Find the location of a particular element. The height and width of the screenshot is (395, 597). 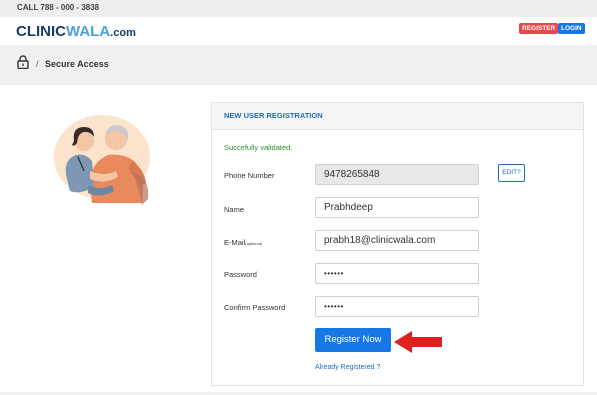

name-field: Prabhdeep is located at coordinates (397, 207).